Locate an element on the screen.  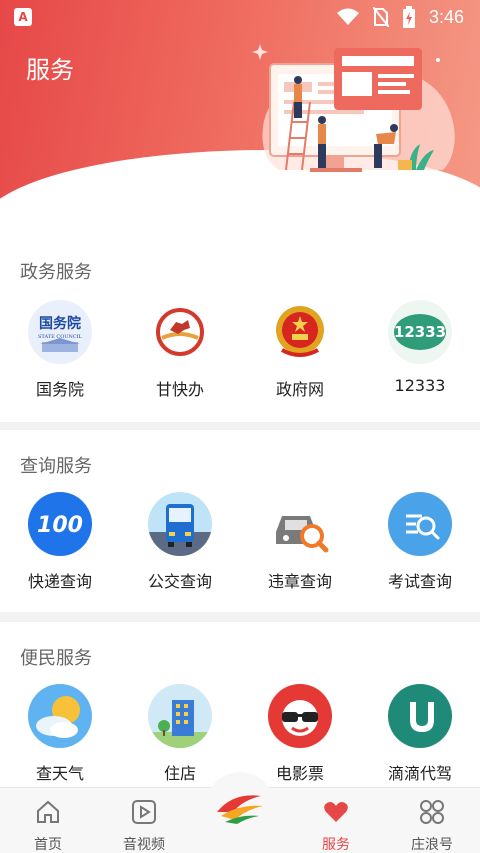
service-label: 违章查询 is located at coordinates (299, 581).